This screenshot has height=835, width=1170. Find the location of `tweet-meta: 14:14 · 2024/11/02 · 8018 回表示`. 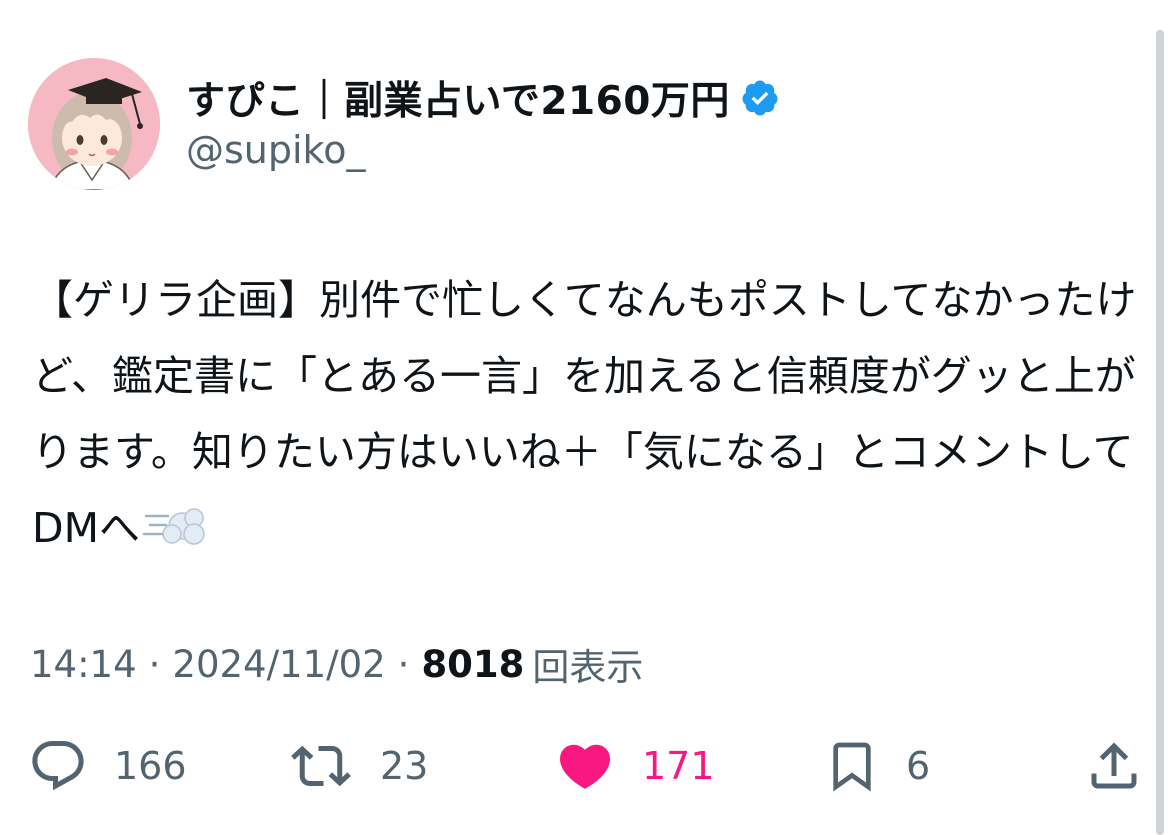

tweet-meta: 14:14 · 2024/11/02 · 8018 回表示 is located at coordinates (336, 664).